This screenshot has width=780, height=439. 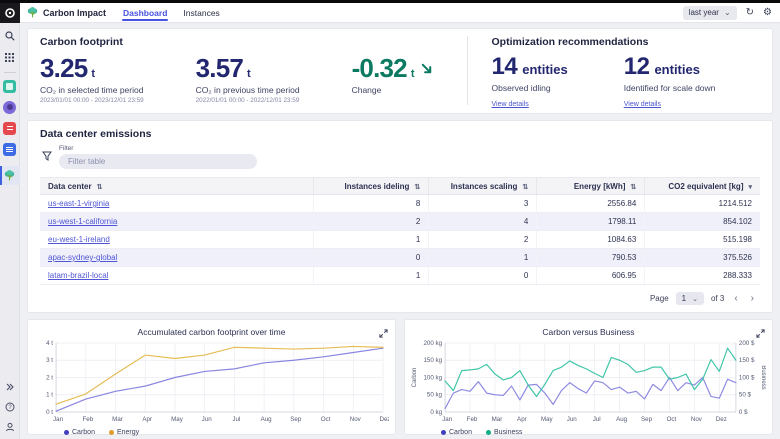 I want to click on svg-text: Feb, so click(x=472, y=419).